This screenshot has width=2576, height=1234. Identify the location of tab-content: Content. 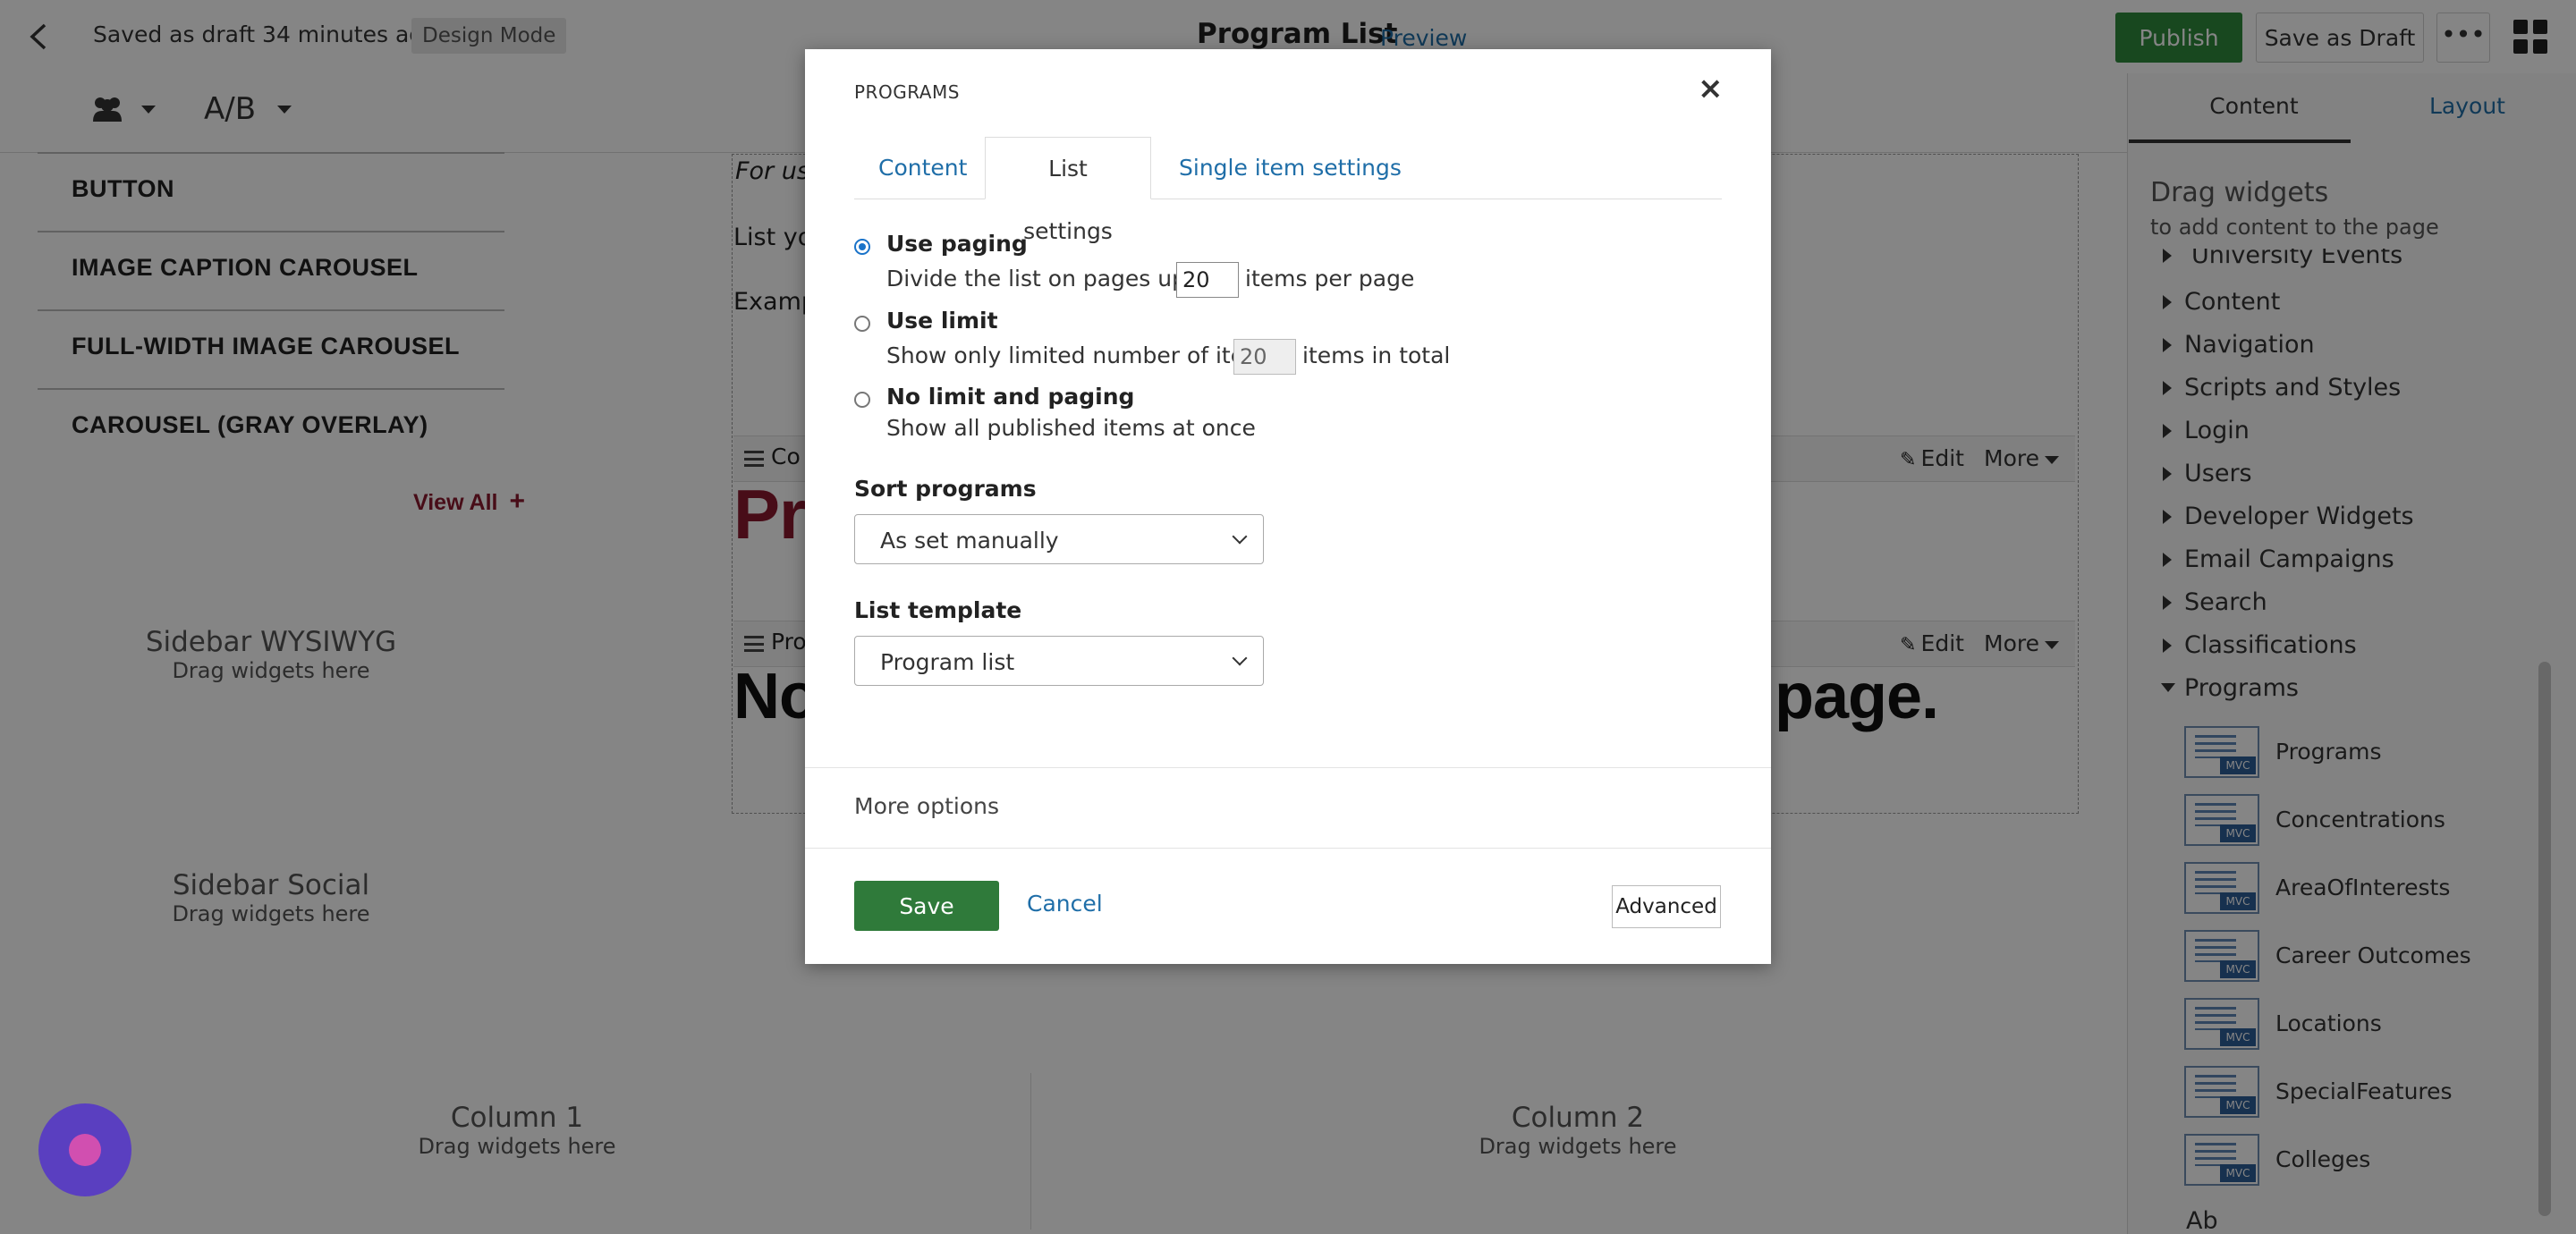
(922, 168).